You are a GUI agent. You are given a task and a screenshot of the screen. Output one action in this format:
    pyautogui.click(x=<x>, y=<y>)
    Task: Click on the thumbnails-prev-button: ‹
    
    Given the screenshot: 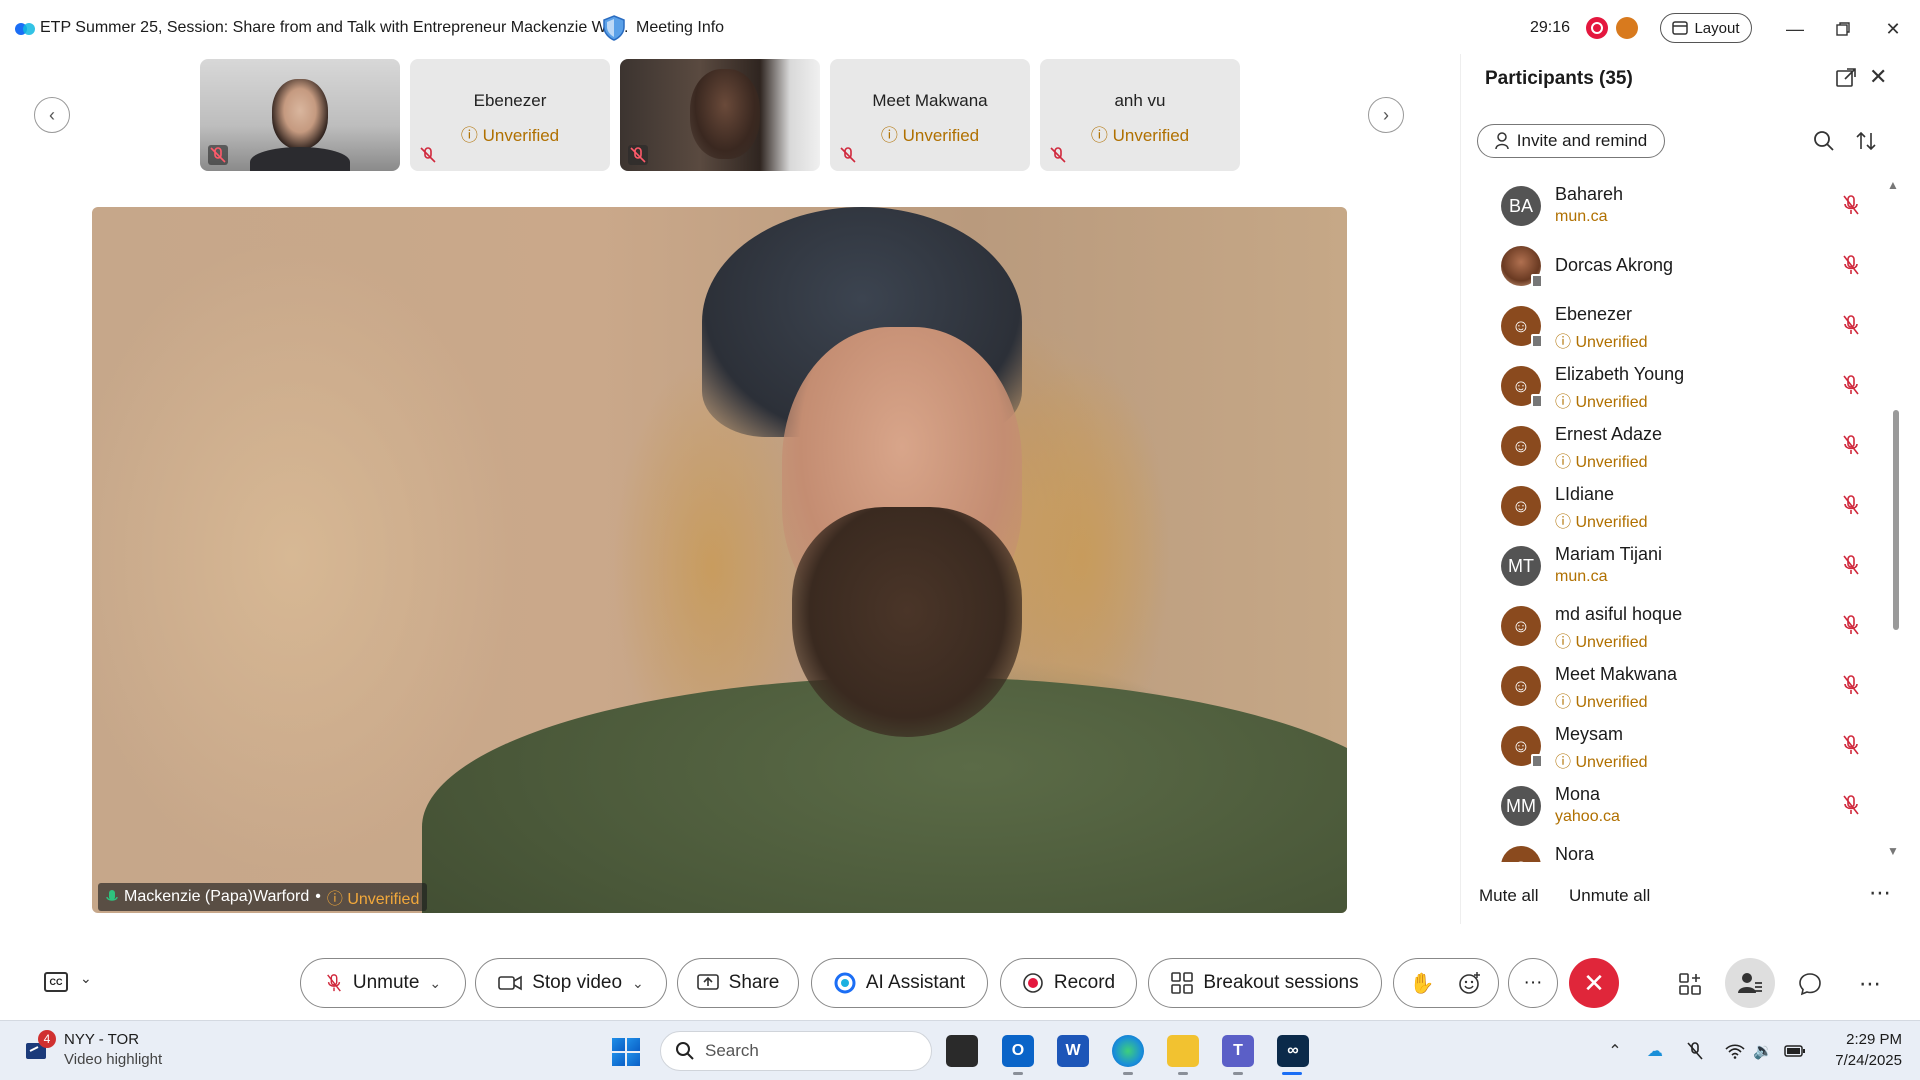 What is the action you would take?
    pyautogui.click(x=52, y=115)
    